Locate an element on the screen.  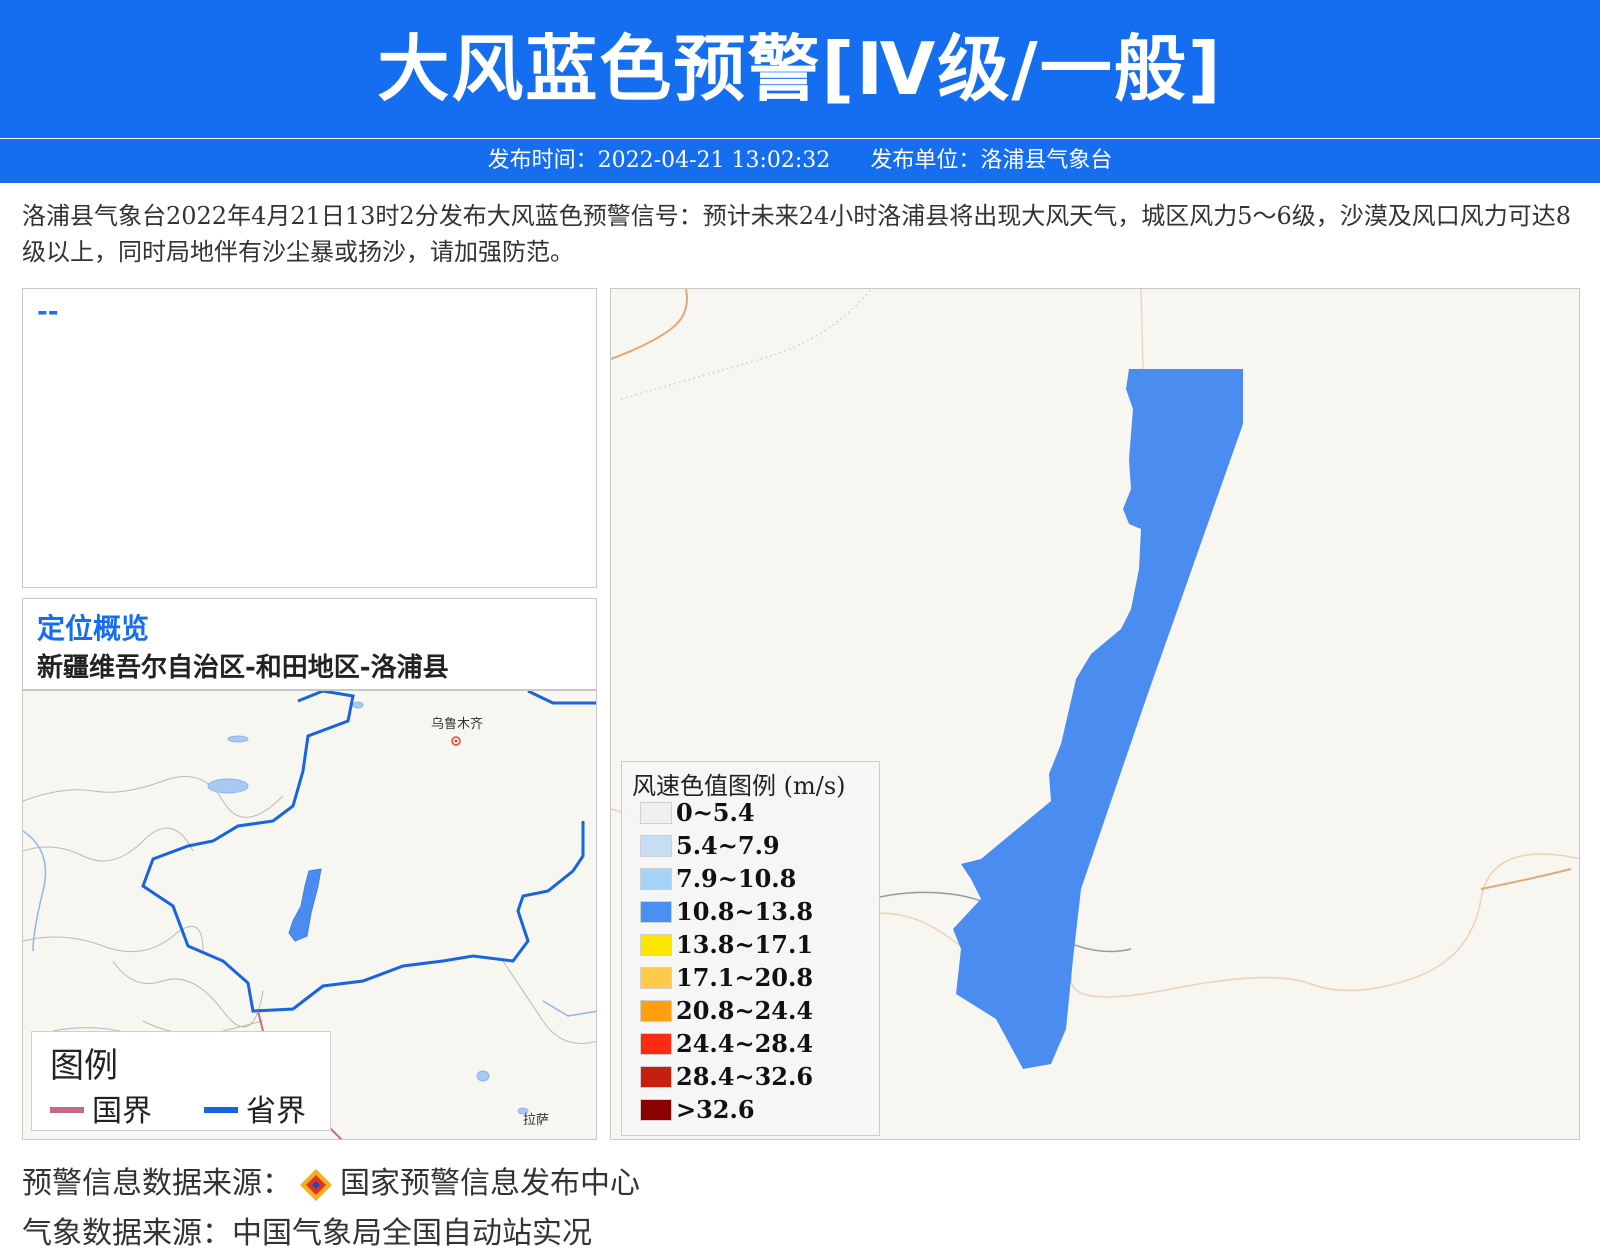
publish-info-bar: 发布时间：2022-04-21 13:02:32 发布单位：洛浦县气象台 is located at coordinates (800, 161).